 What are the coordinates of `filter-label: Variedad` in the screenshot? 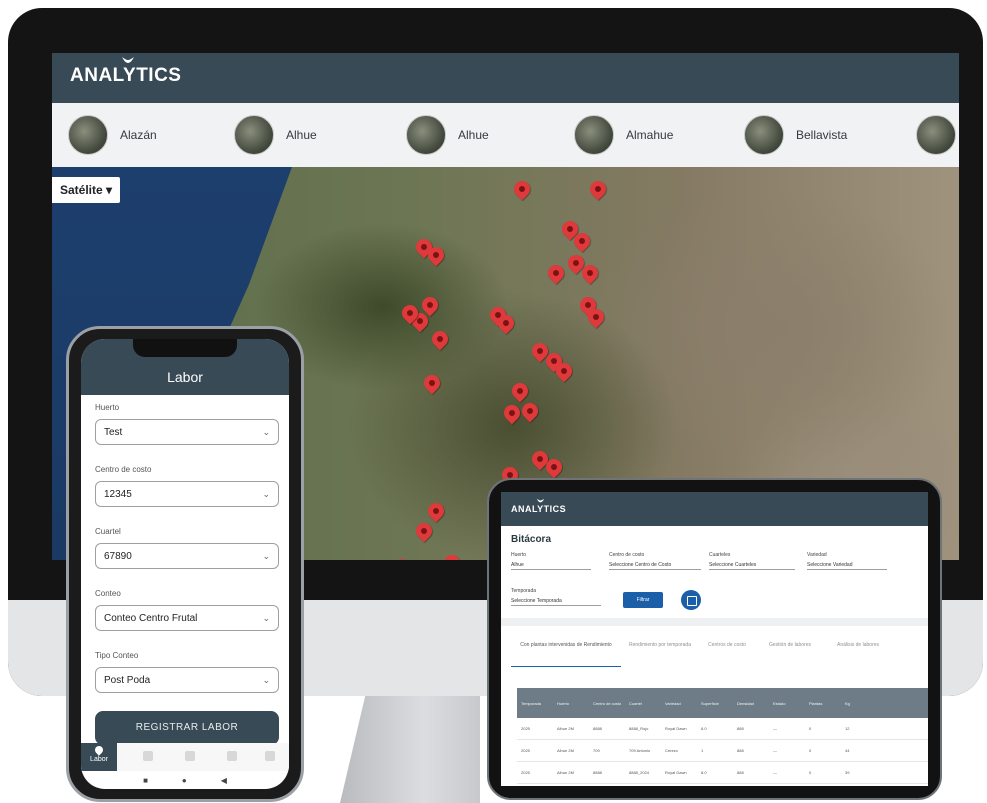 It's located at (817, 555).